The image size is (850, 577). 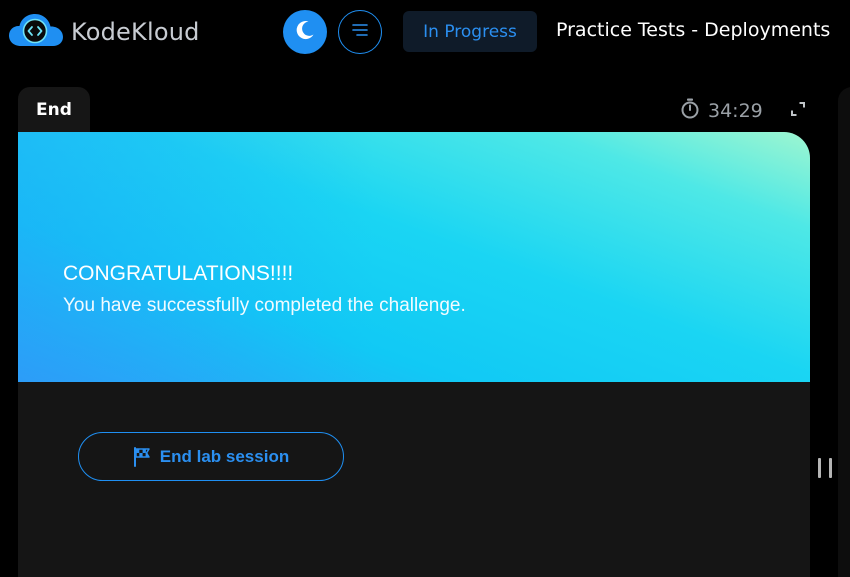 I want to click on tab-end: End, so click(x=54, y=110).